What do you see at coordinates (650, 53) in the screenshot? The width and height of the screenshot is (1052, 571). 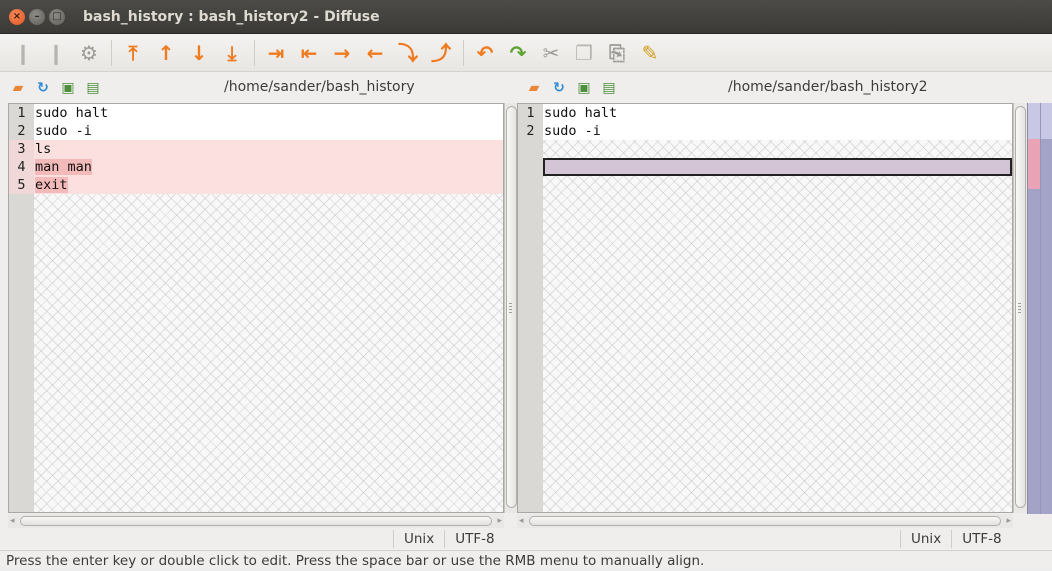 I see `clear-edits-icon: ✎` at bounding box center [650, 53].